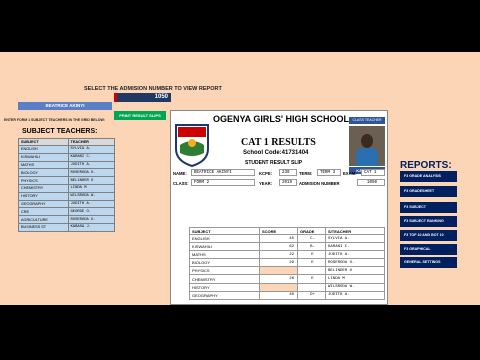 This screenshot has width=480, height=360. I want to click on res-col-teacher: S/TEACHER, so click(355, 231).